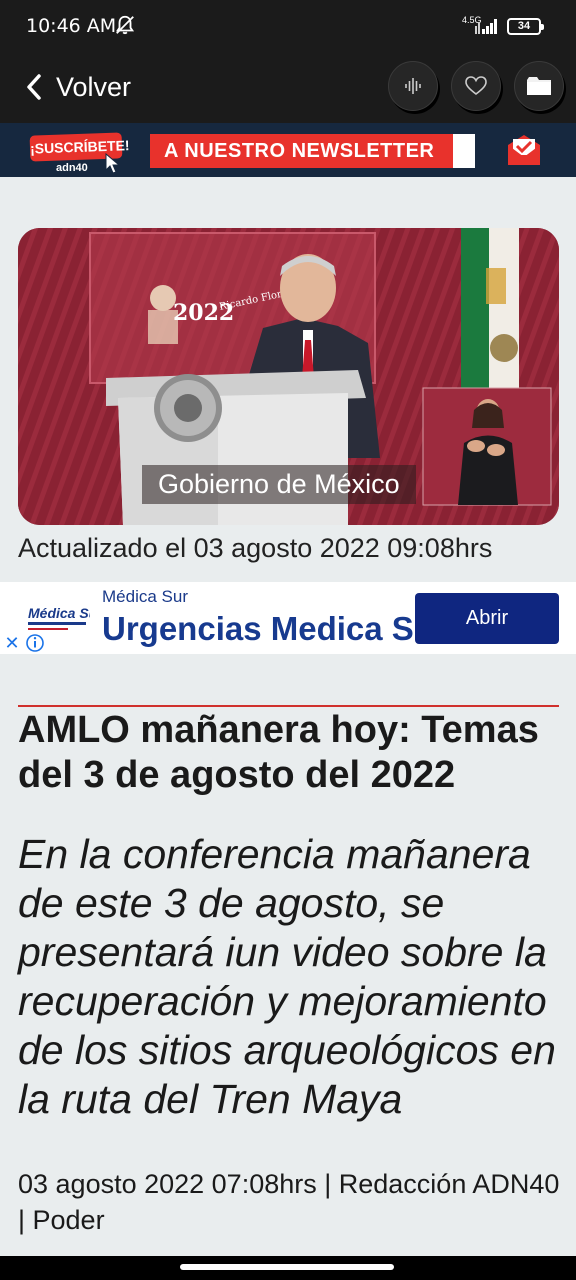 The width and height of the screenshot is (576, 1280). I want to click on favorite-button, so click(476, 86).